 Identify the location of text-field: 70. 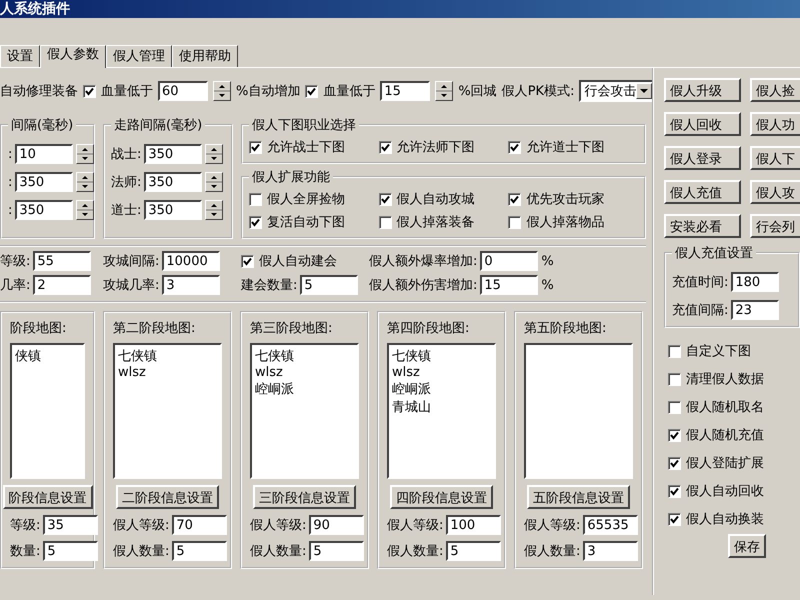
(200, 525).